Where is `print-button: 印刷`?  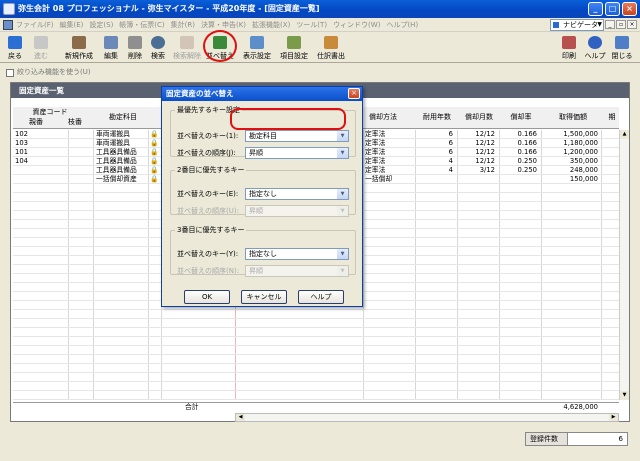
print-button: 印刷 is located at coordinates (569, 48).